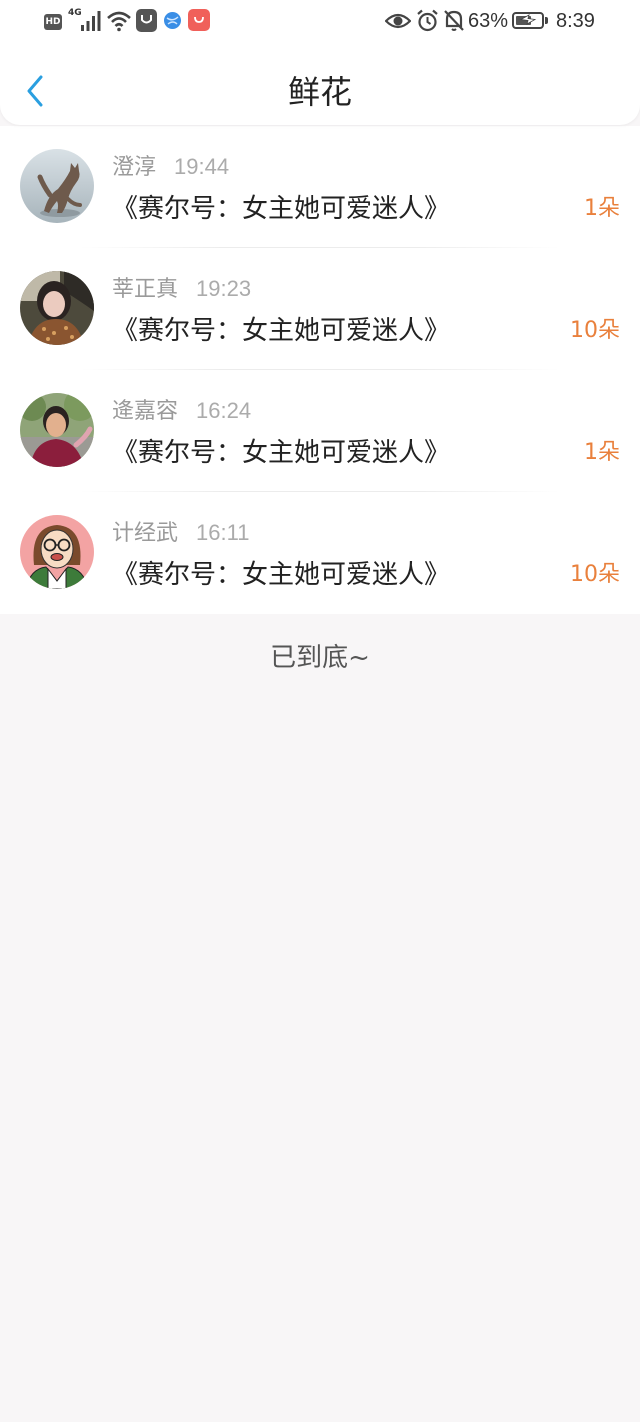 The height and width of the screenshot is (1422, 640). Describe the element at coordinates (199, 20) in the screenshot. I see `shop-icon` at that location.